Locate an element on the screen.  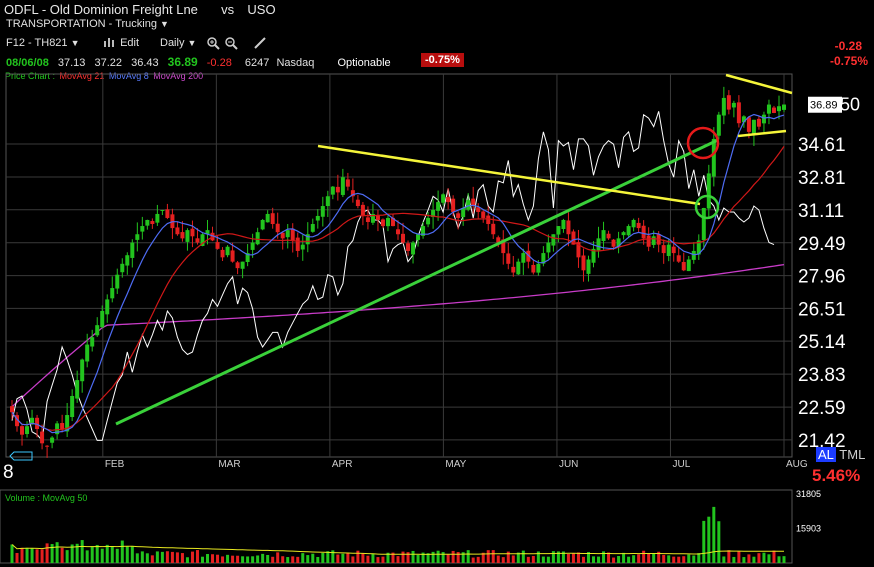
volume-frame is located at coordinates (396, 526).